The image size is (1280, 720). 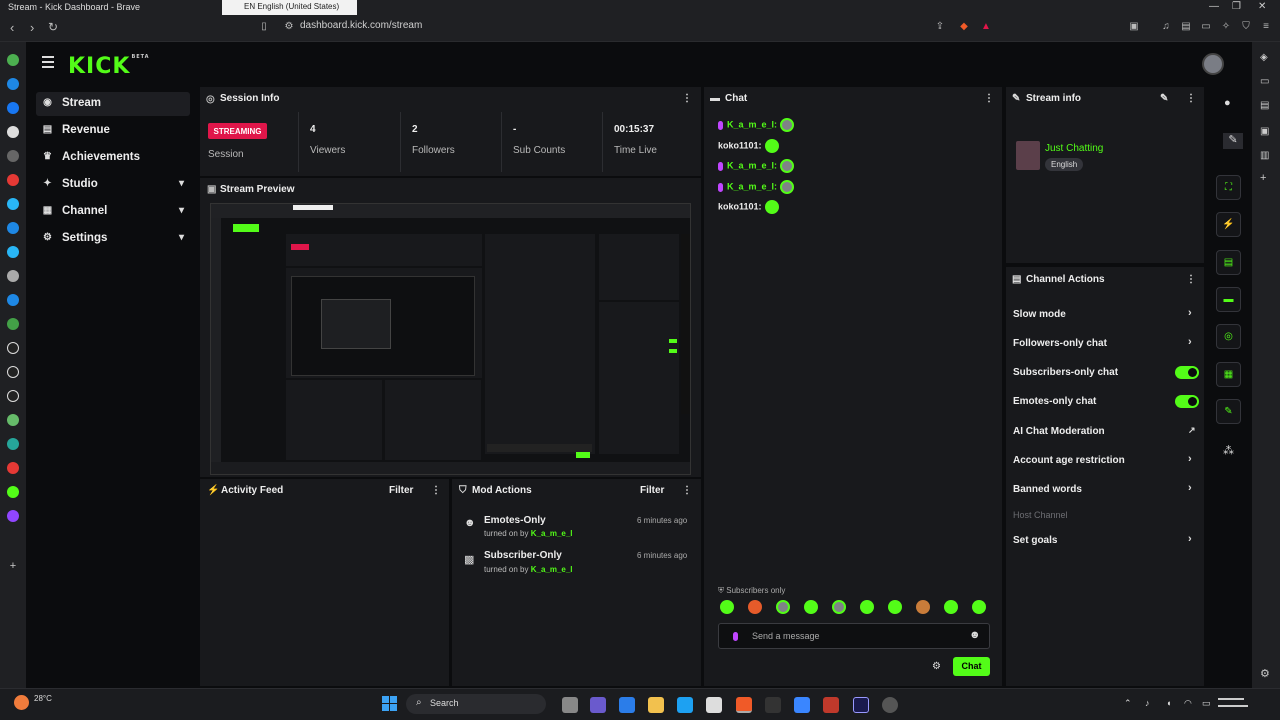 What do you see at coordinates (43, 698) in the screenshot?
I see `weather-temp: 28°C` at bounding box center [43, 698].